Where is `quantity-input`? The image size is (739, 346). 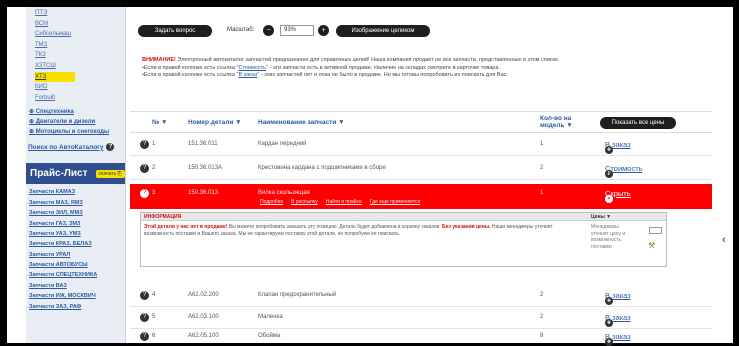
quantity-input is located at coordinates (655, 230).